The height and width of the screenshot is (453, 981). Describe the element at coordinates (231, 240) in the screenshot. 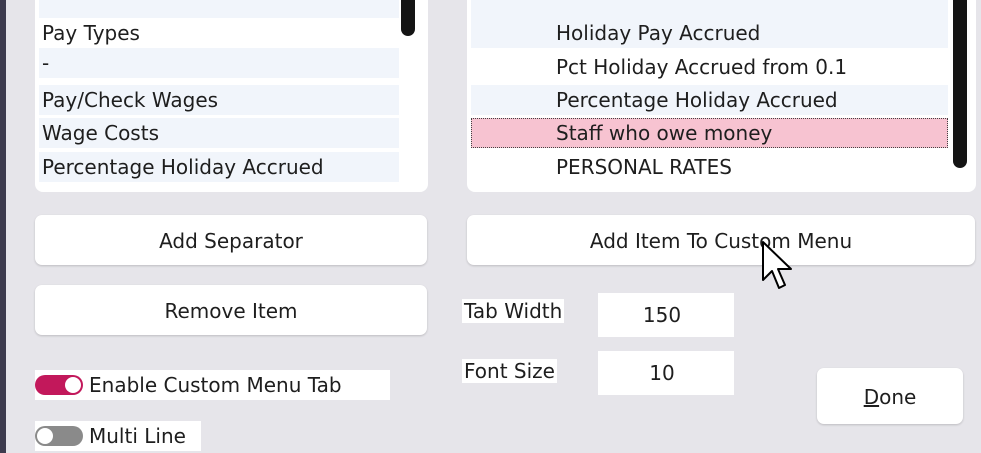

I see `add-separator-button: Add Separator` at that location.